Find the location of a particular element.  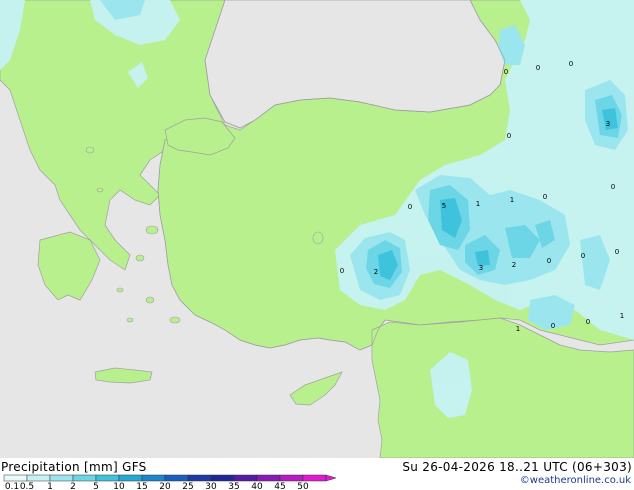

legend-label: 0.5 is located at coordinates (27, 486).